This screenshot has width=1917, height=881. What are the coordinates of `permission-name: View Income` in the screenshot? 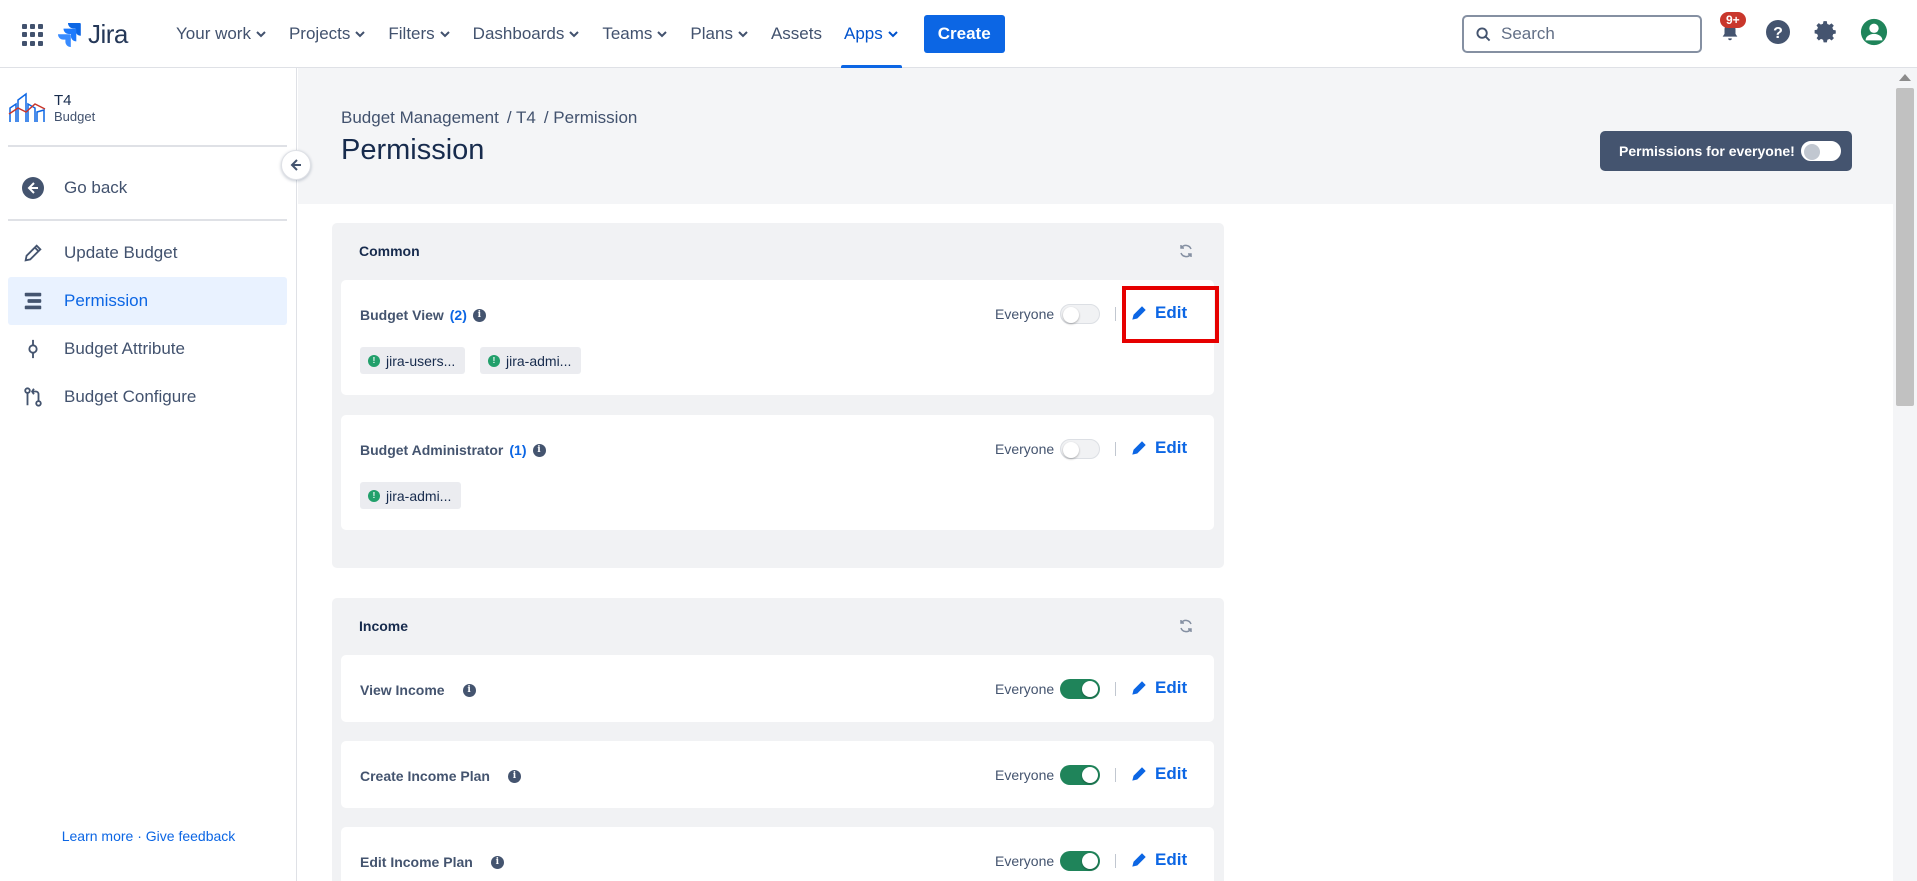 It's located at (402, 690).